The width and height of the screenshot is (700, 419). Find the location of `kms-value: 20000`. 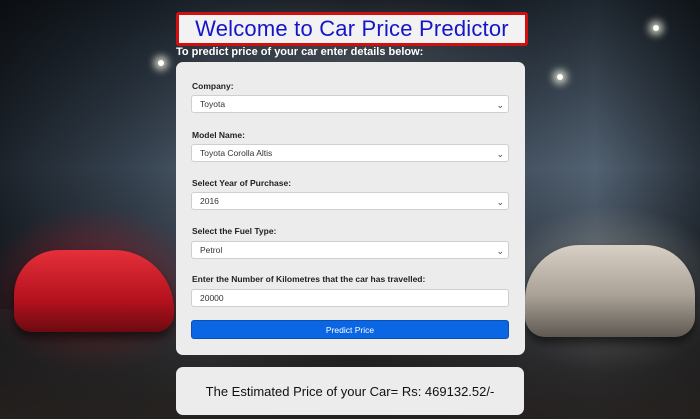

kms-value: 20000 is located at coordinates (212, 298).